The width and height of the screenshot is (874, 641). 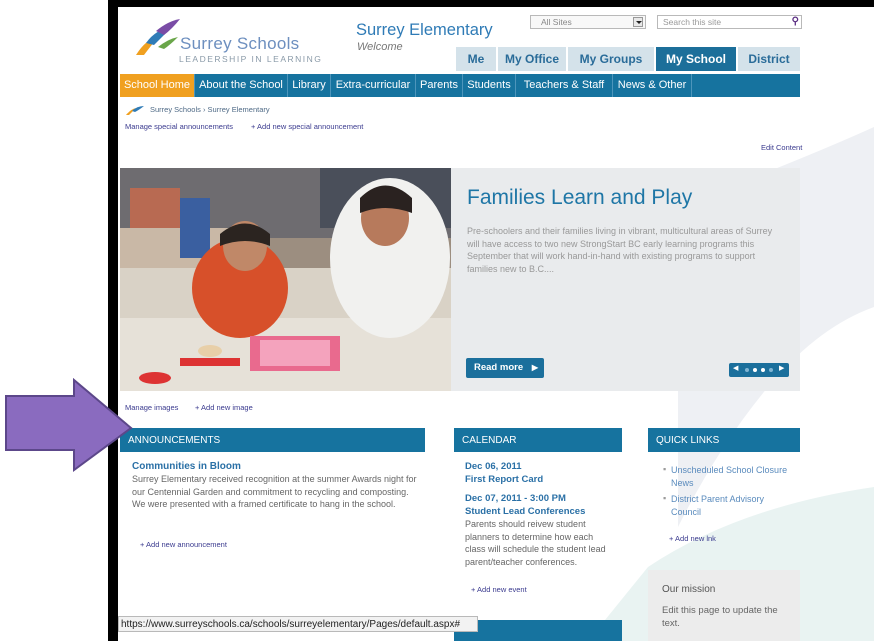 I want to click on add-special-announcement-link: + Add new special announcement, so click(x=307, y=126).